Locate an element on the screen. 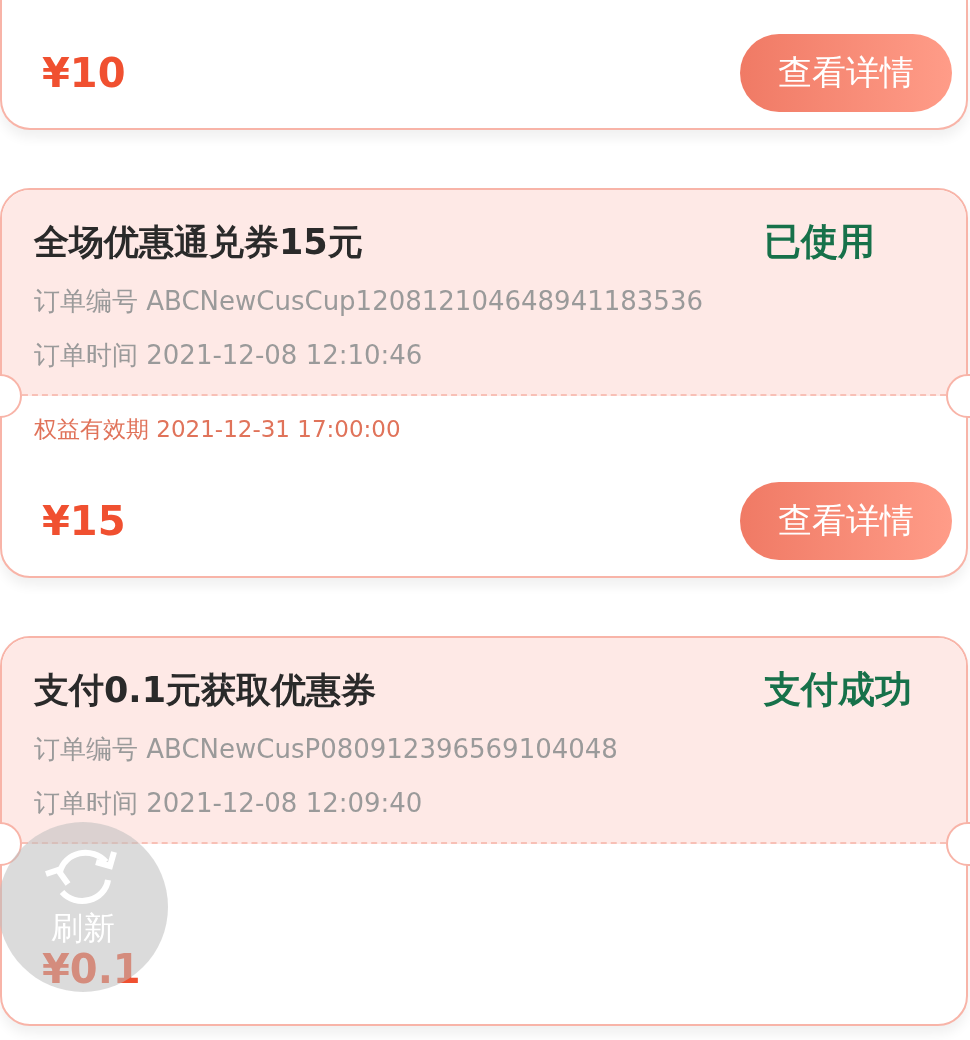 Image resolution: width=970 pixels, height=1040 pixels. validity-text: 权益有效期 2021-12-31 17:00:00 is located at coordinates (218, 429).